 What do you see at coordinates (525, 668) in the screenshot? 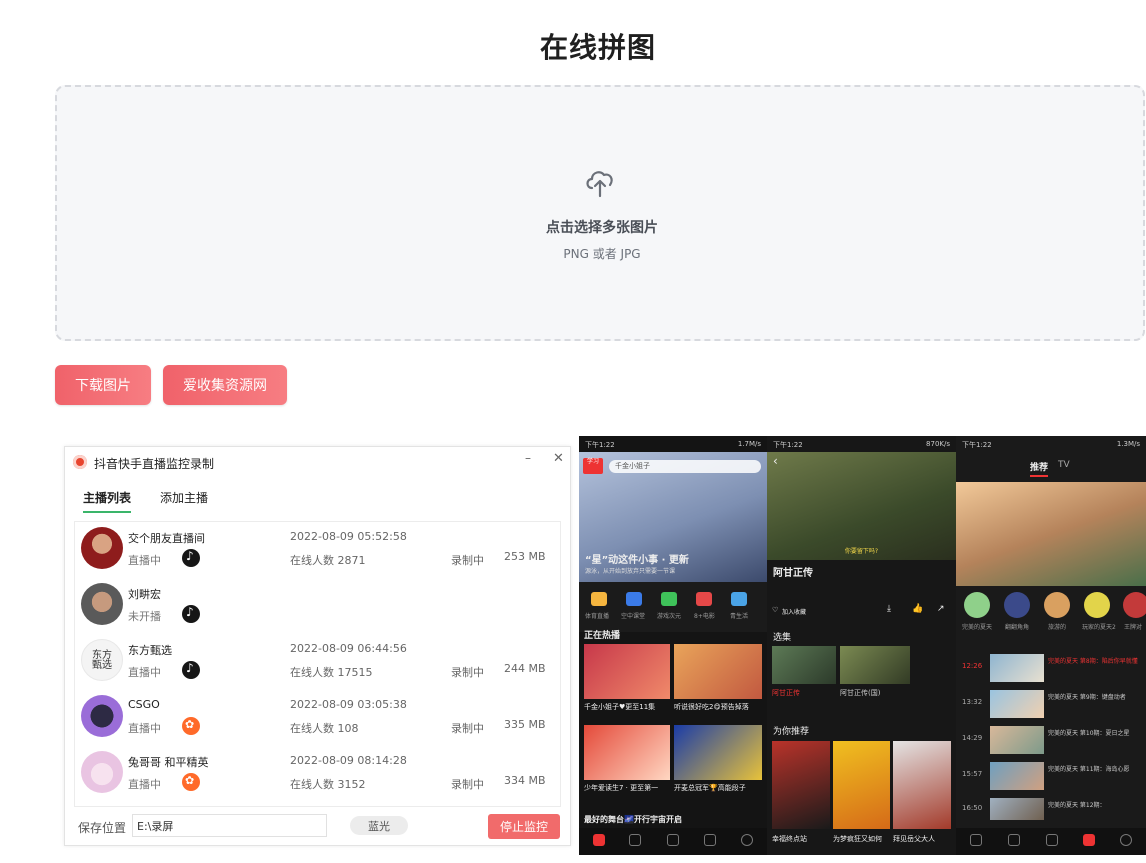
I see `file-size: 244 MB` at bounding box center [525, 668].